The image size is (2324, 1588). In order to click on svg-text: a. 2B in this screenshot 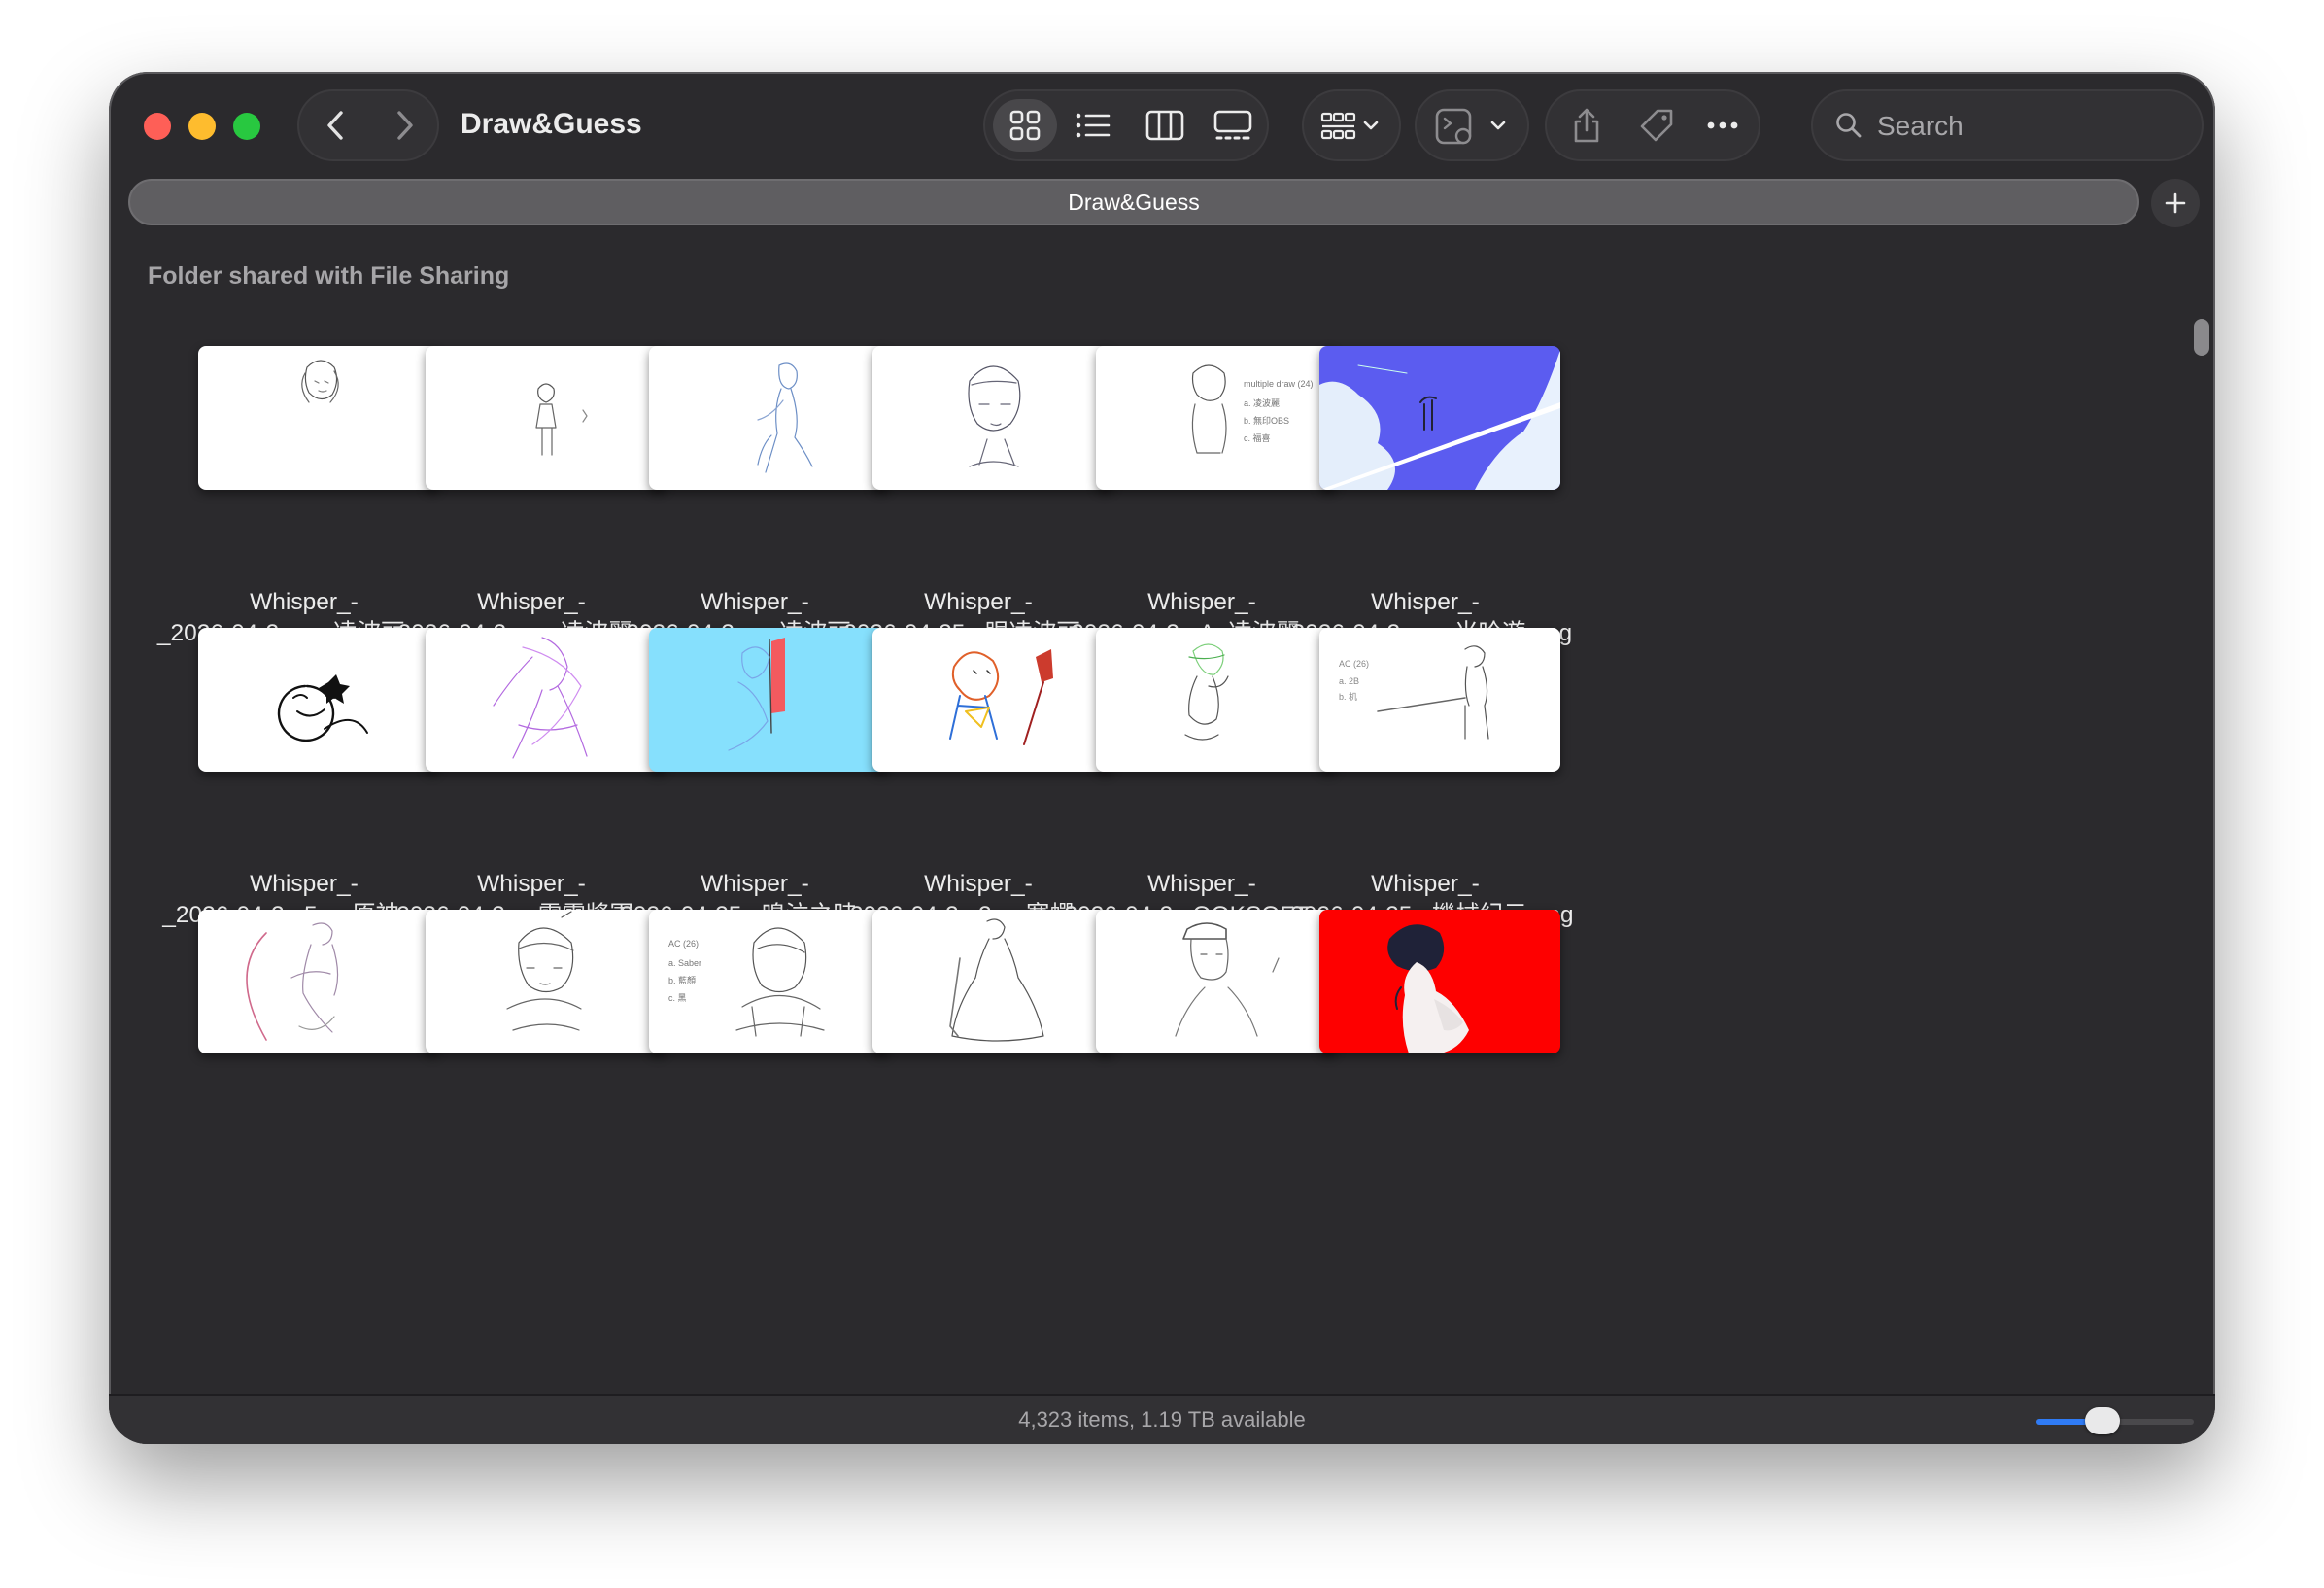, I will do `click(1349, 681)`.